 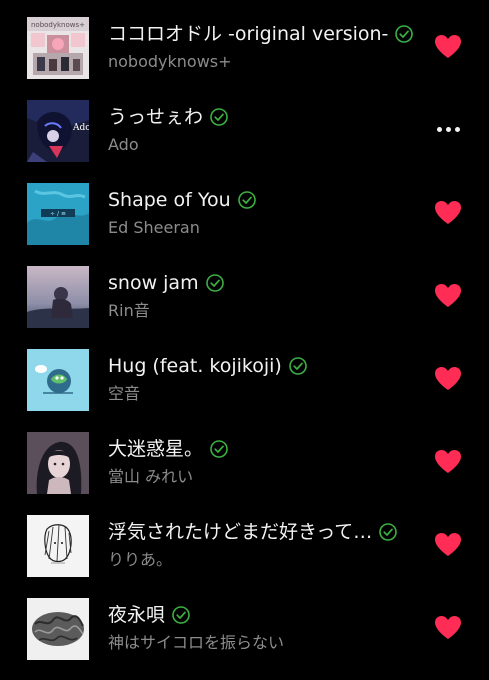 I want to click on track-row: 大迷惑星。 當山 みれい, so click(x=244, y=470).